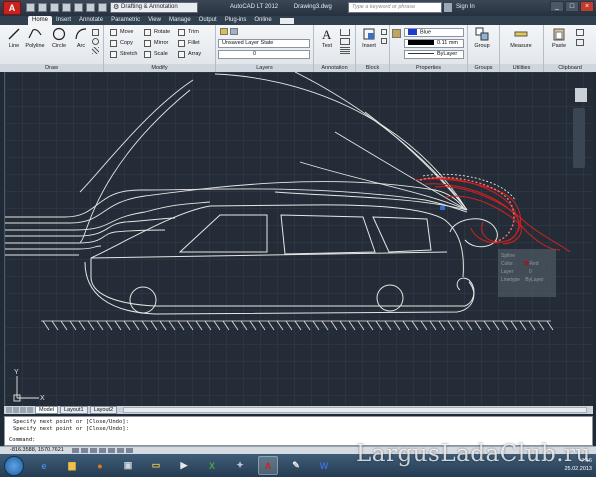 The height and width of the screenshot is (477, 596). Describe the element at coordinates (121, 32) in the screenshot. I see `move-button: Move` at that location.